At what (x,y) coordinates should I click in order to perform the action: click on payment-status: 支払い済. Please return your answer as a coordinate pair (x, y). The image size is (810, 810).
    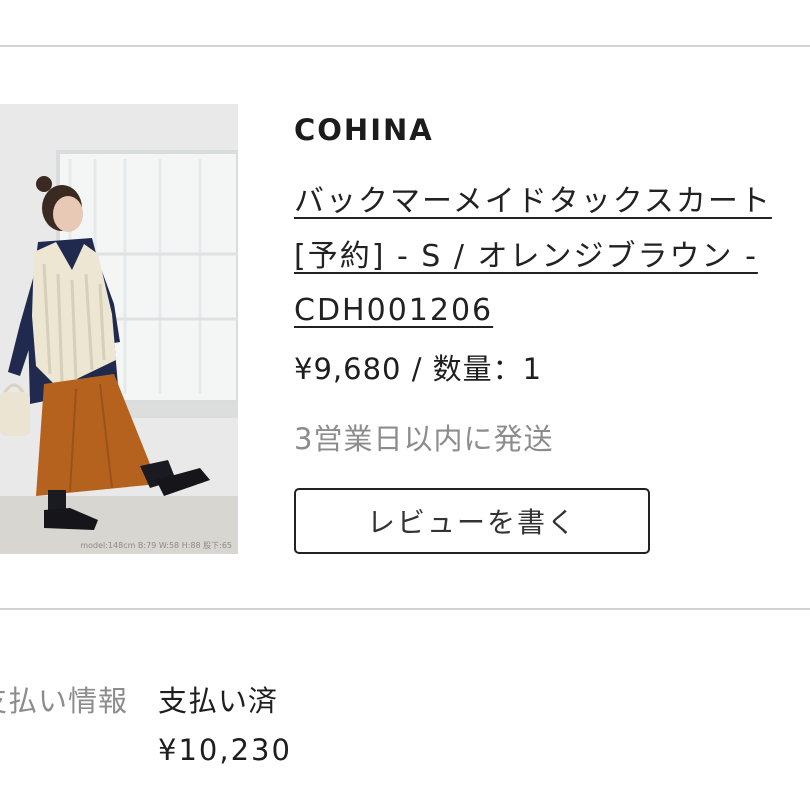
    Looking at the image, I should click on (218, 701).